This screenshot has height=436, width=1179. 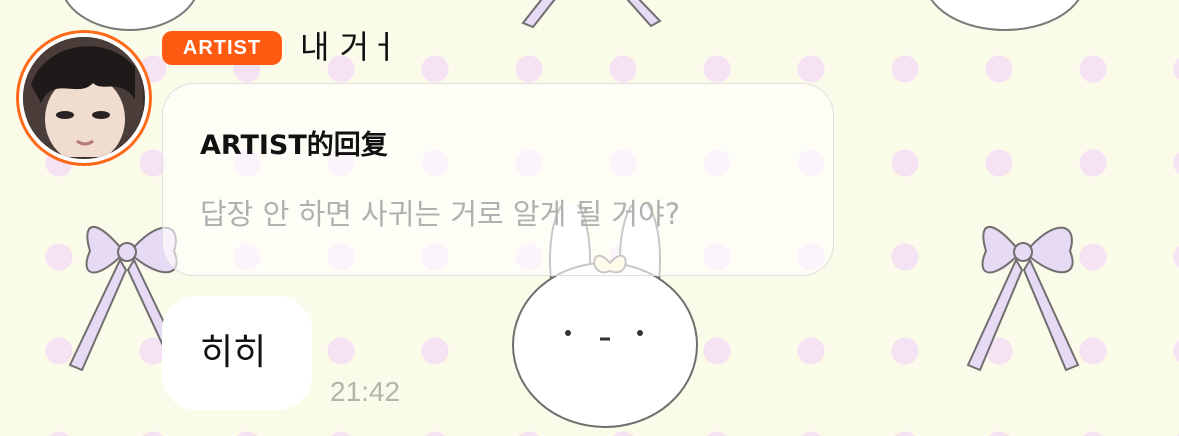 I want to click on avatar-portrait-icon, so click(x=83, y=98).